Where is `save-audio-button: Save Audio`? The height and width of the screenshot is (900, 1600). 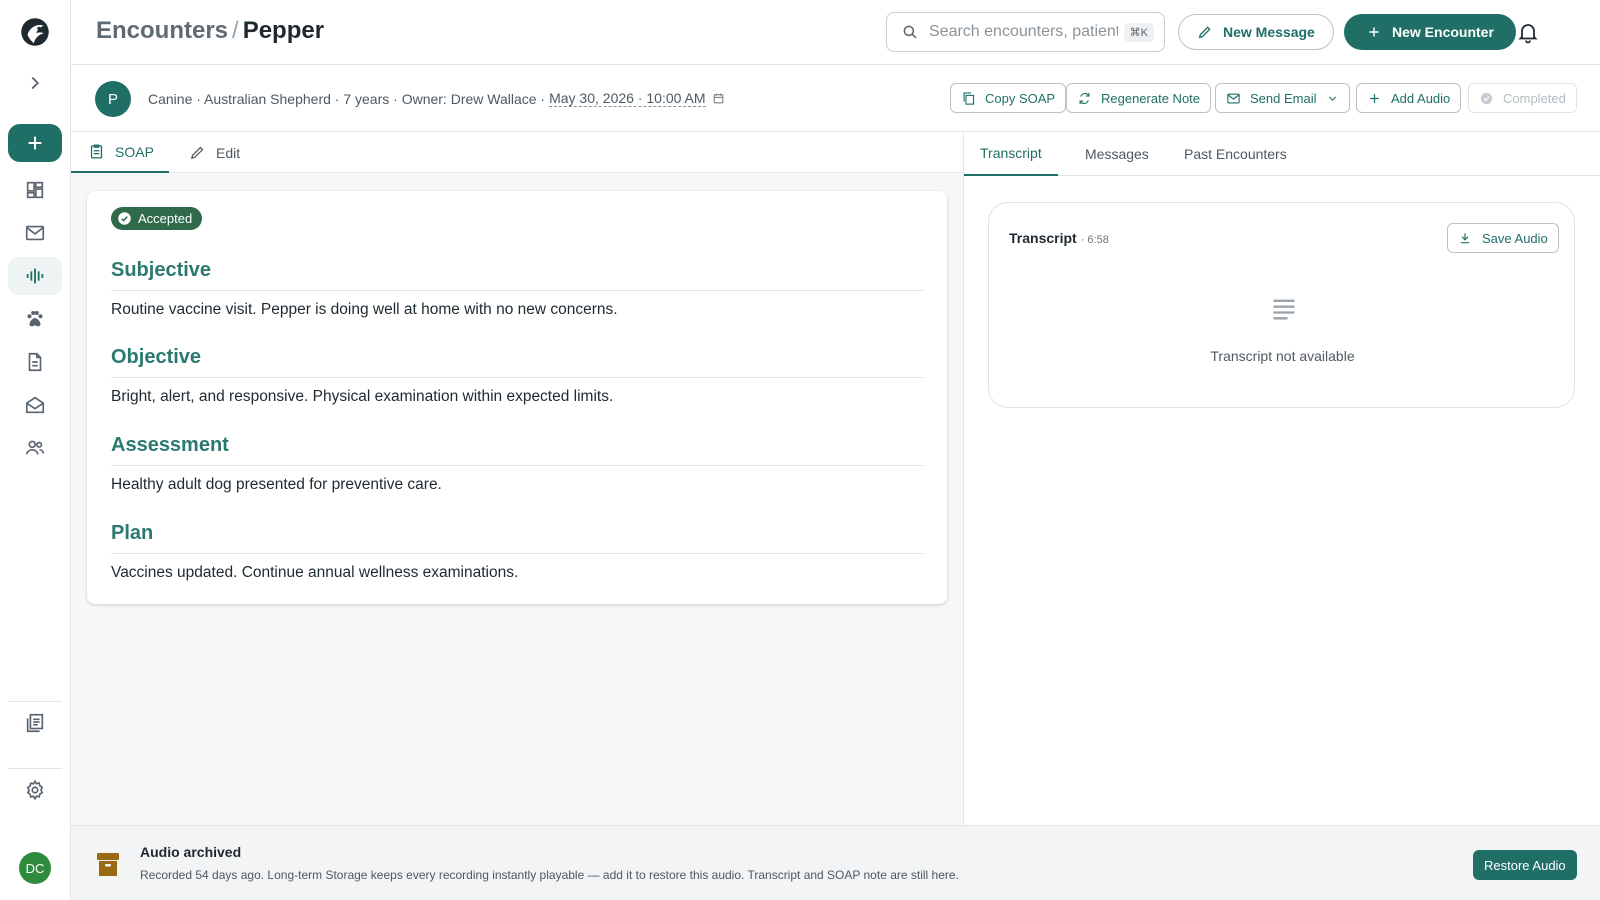 save-audio-button: Save Audio is located at coordinates (1503, 238).